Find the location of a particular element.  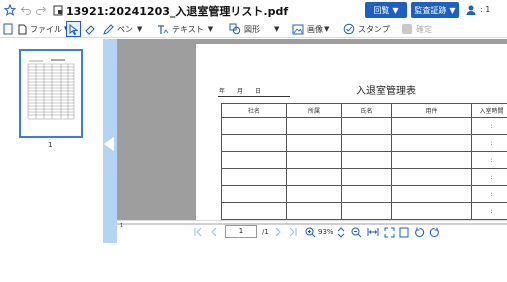

column-header: 社名 is located at coordinates (254, 110).